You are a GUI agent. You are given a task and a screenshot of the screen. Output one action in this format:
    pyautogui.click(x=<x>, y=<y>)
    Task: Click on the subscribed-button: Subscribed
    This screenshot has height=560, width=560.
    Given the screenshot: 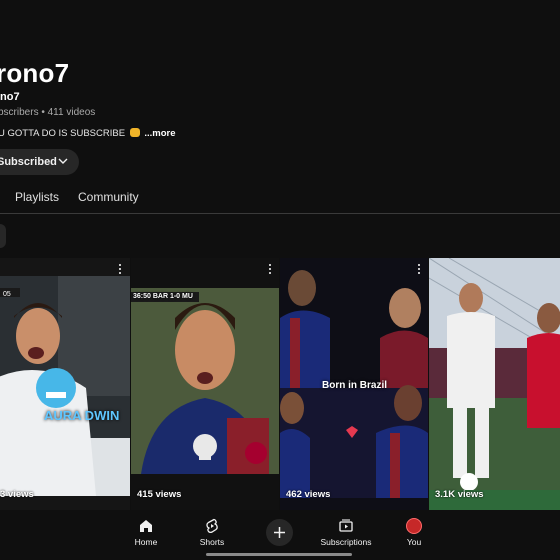 What is the action you would take?
    pyautogui.click(x=39, y=162)
    